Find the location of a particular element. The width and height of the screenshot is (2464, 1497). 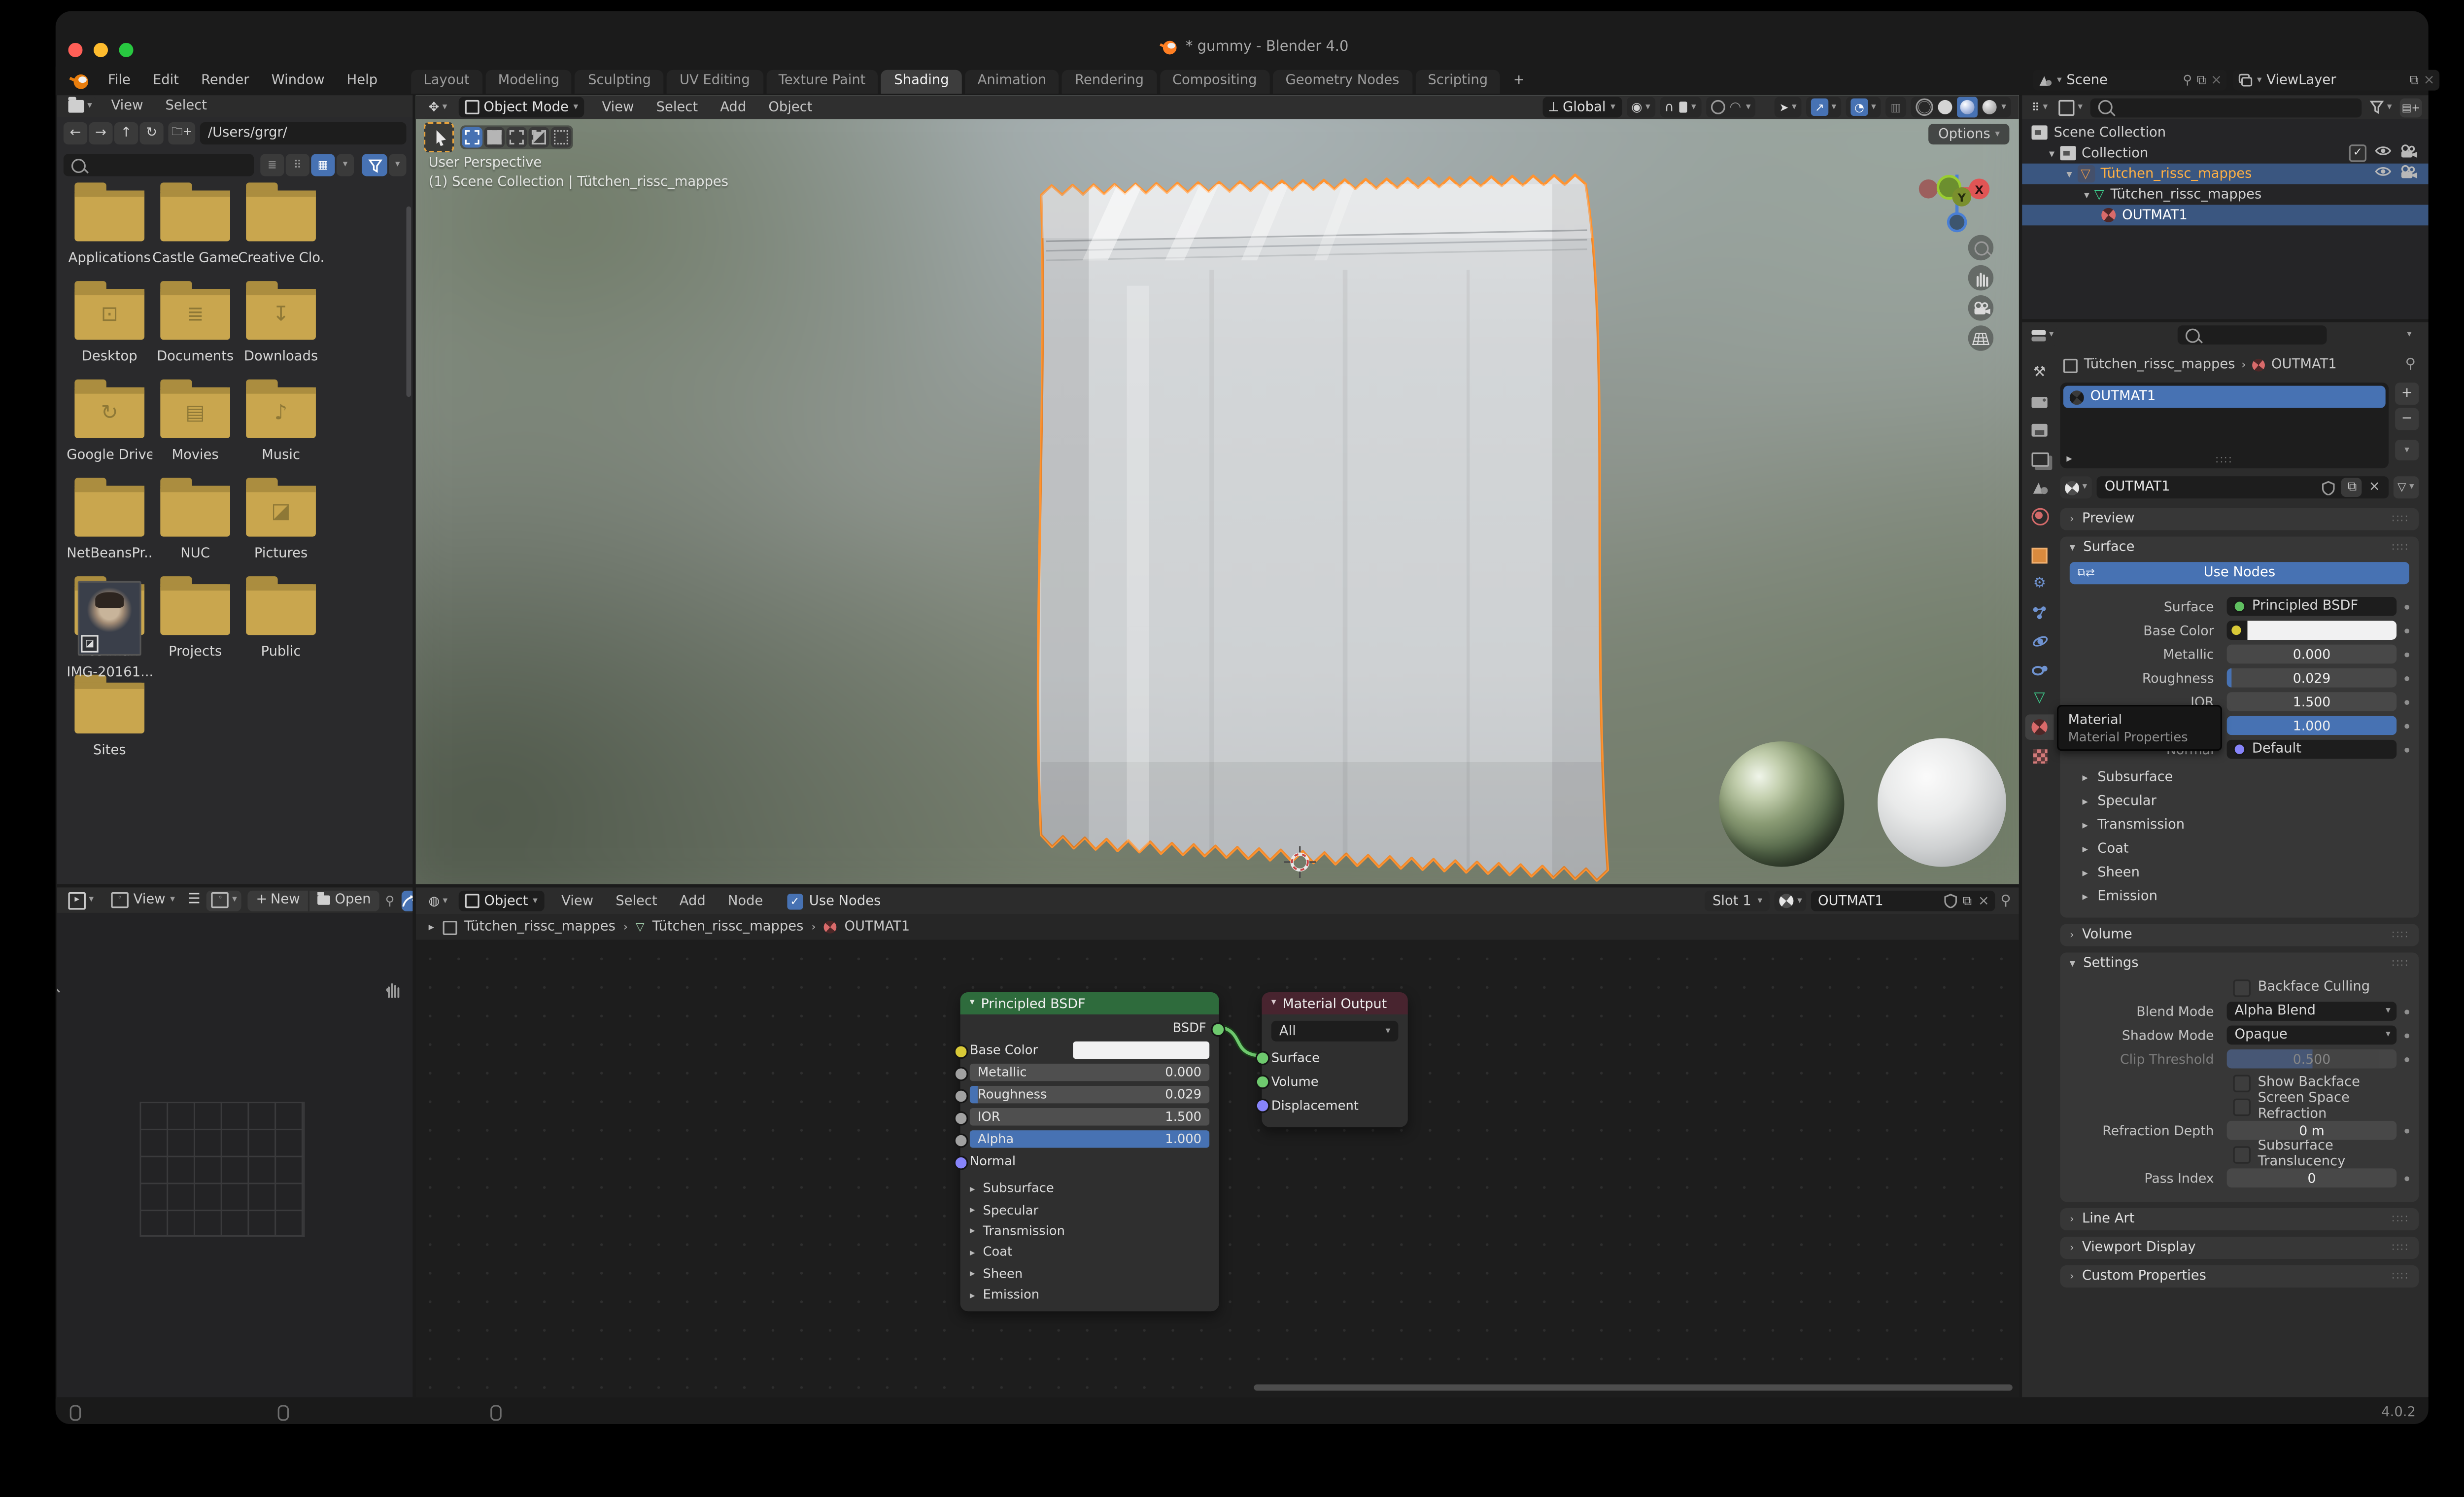

output-target-select: All ▾ is located at coordinates (1335, 1031).